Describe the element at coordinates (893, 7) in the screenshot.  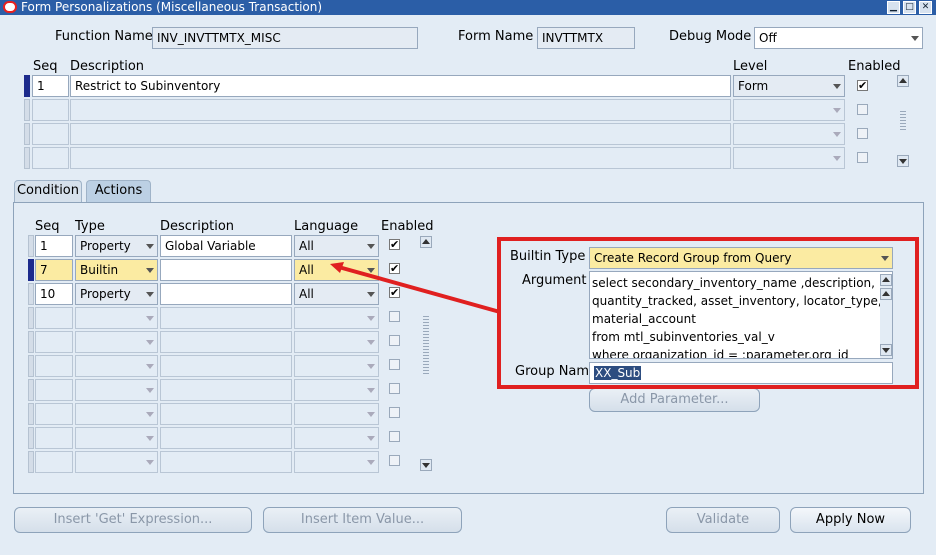
I see `minimize-icon: ▁` at that location.